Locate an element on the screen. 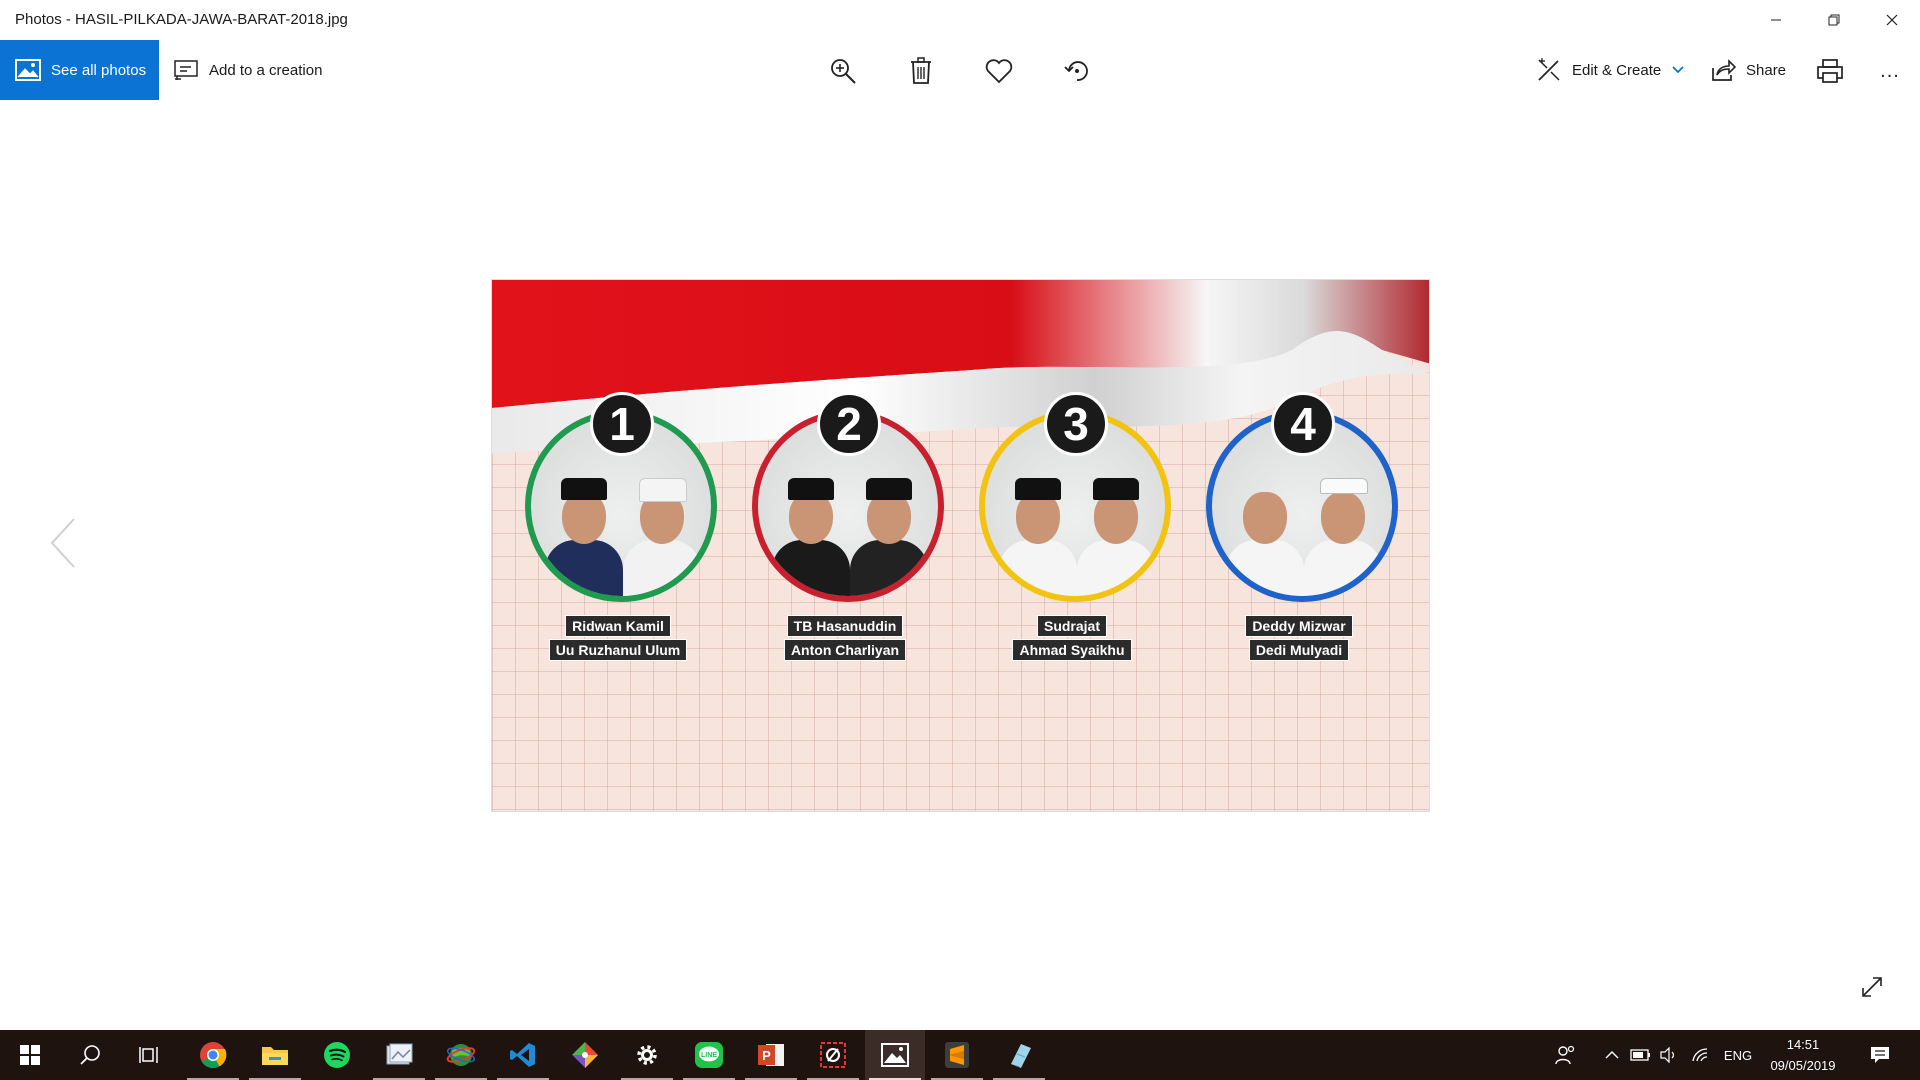 This screenshot has width=1920, height=1080. fullscreen-button is located at coordinates (1872, 989).